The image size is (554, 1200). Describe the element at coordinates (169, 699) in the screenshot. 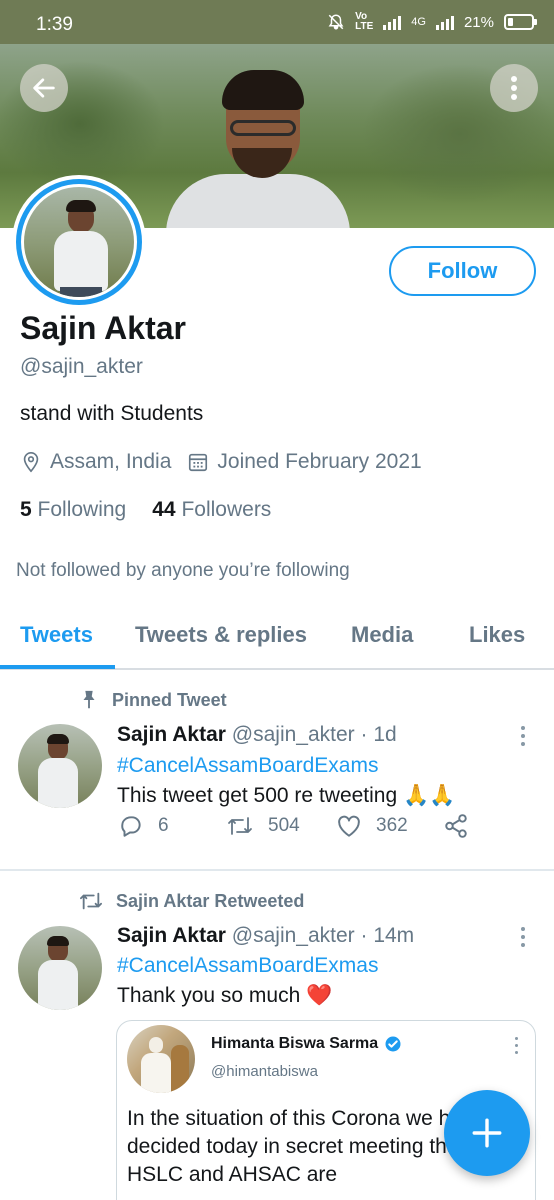

I see `pinned-label: Pinned Tweet` at that location.